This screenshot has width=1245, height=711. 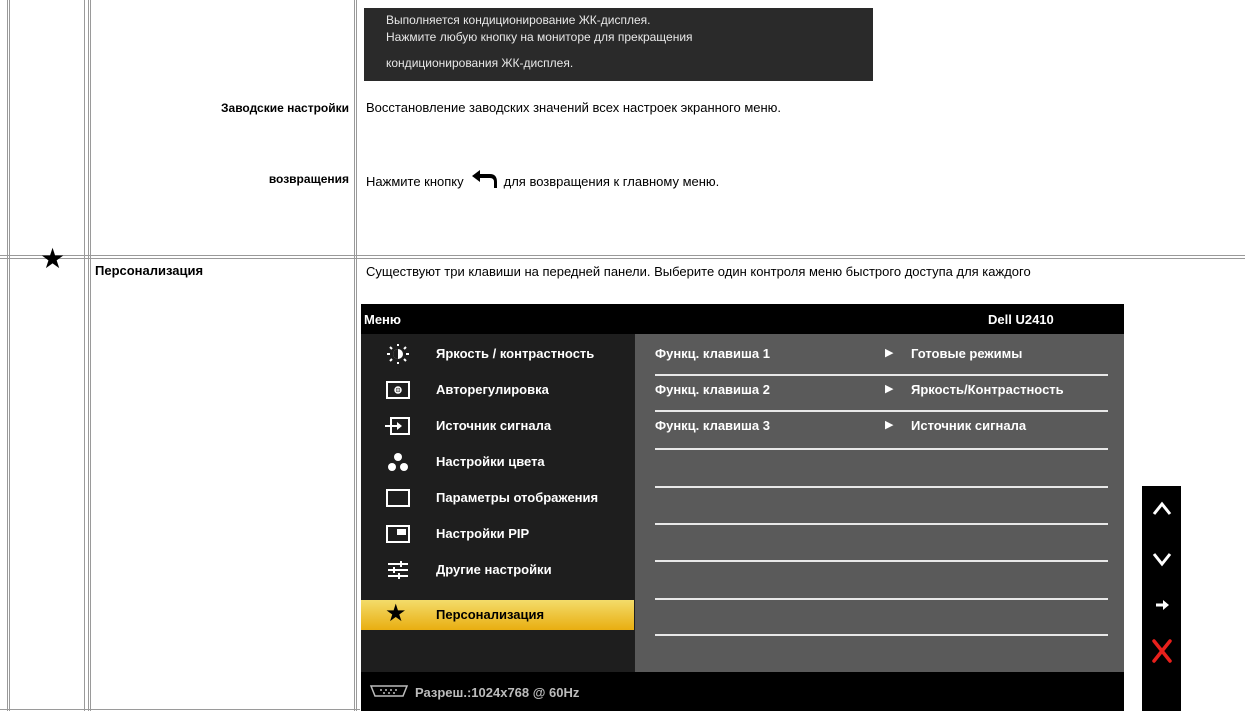 What do you see at coordinates (308, 179) in the screenshot?
I see `return-label: возвращения` at bounding box center [308, 179].